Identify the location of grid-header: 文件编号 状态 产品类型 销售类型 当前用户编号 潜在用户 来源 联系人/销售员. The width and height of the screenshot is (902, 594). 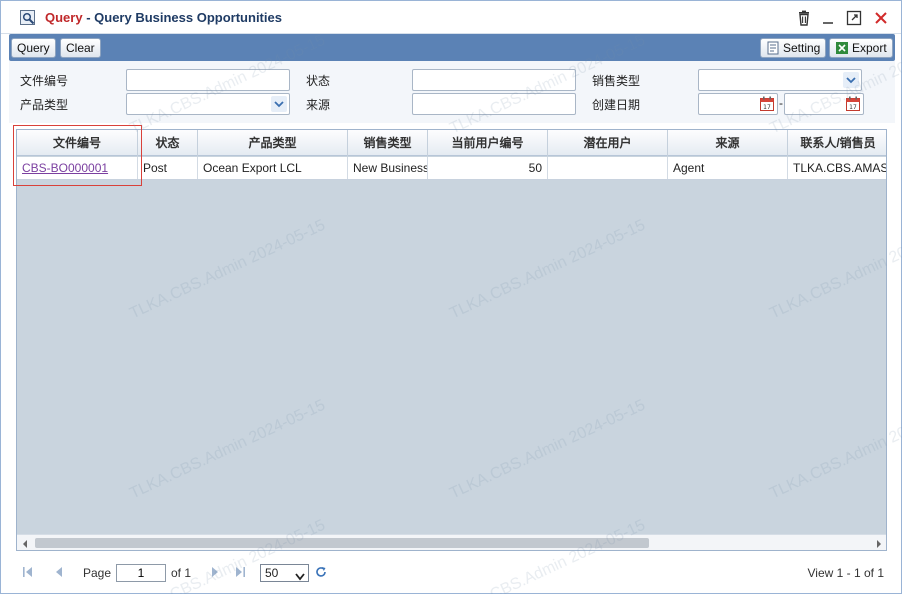
(451, 143).